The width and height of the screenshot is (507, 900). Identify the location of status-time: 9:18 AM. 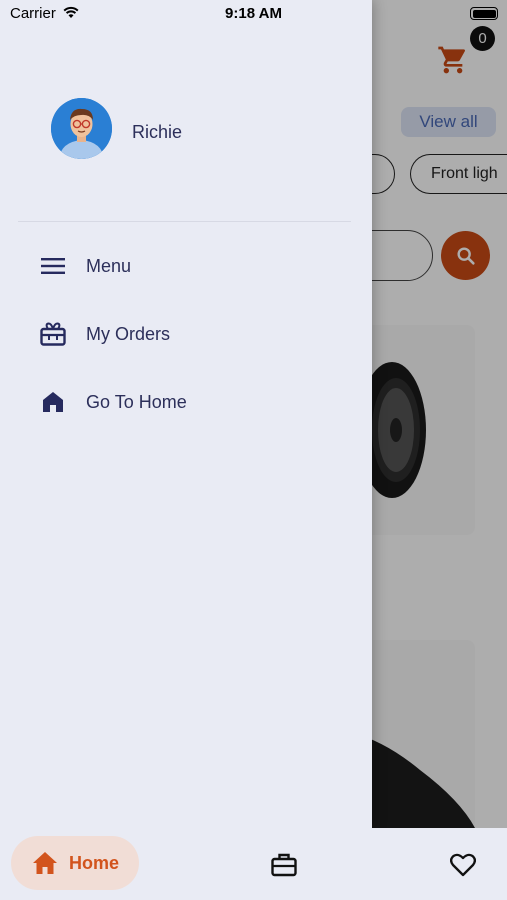
(253, 13).